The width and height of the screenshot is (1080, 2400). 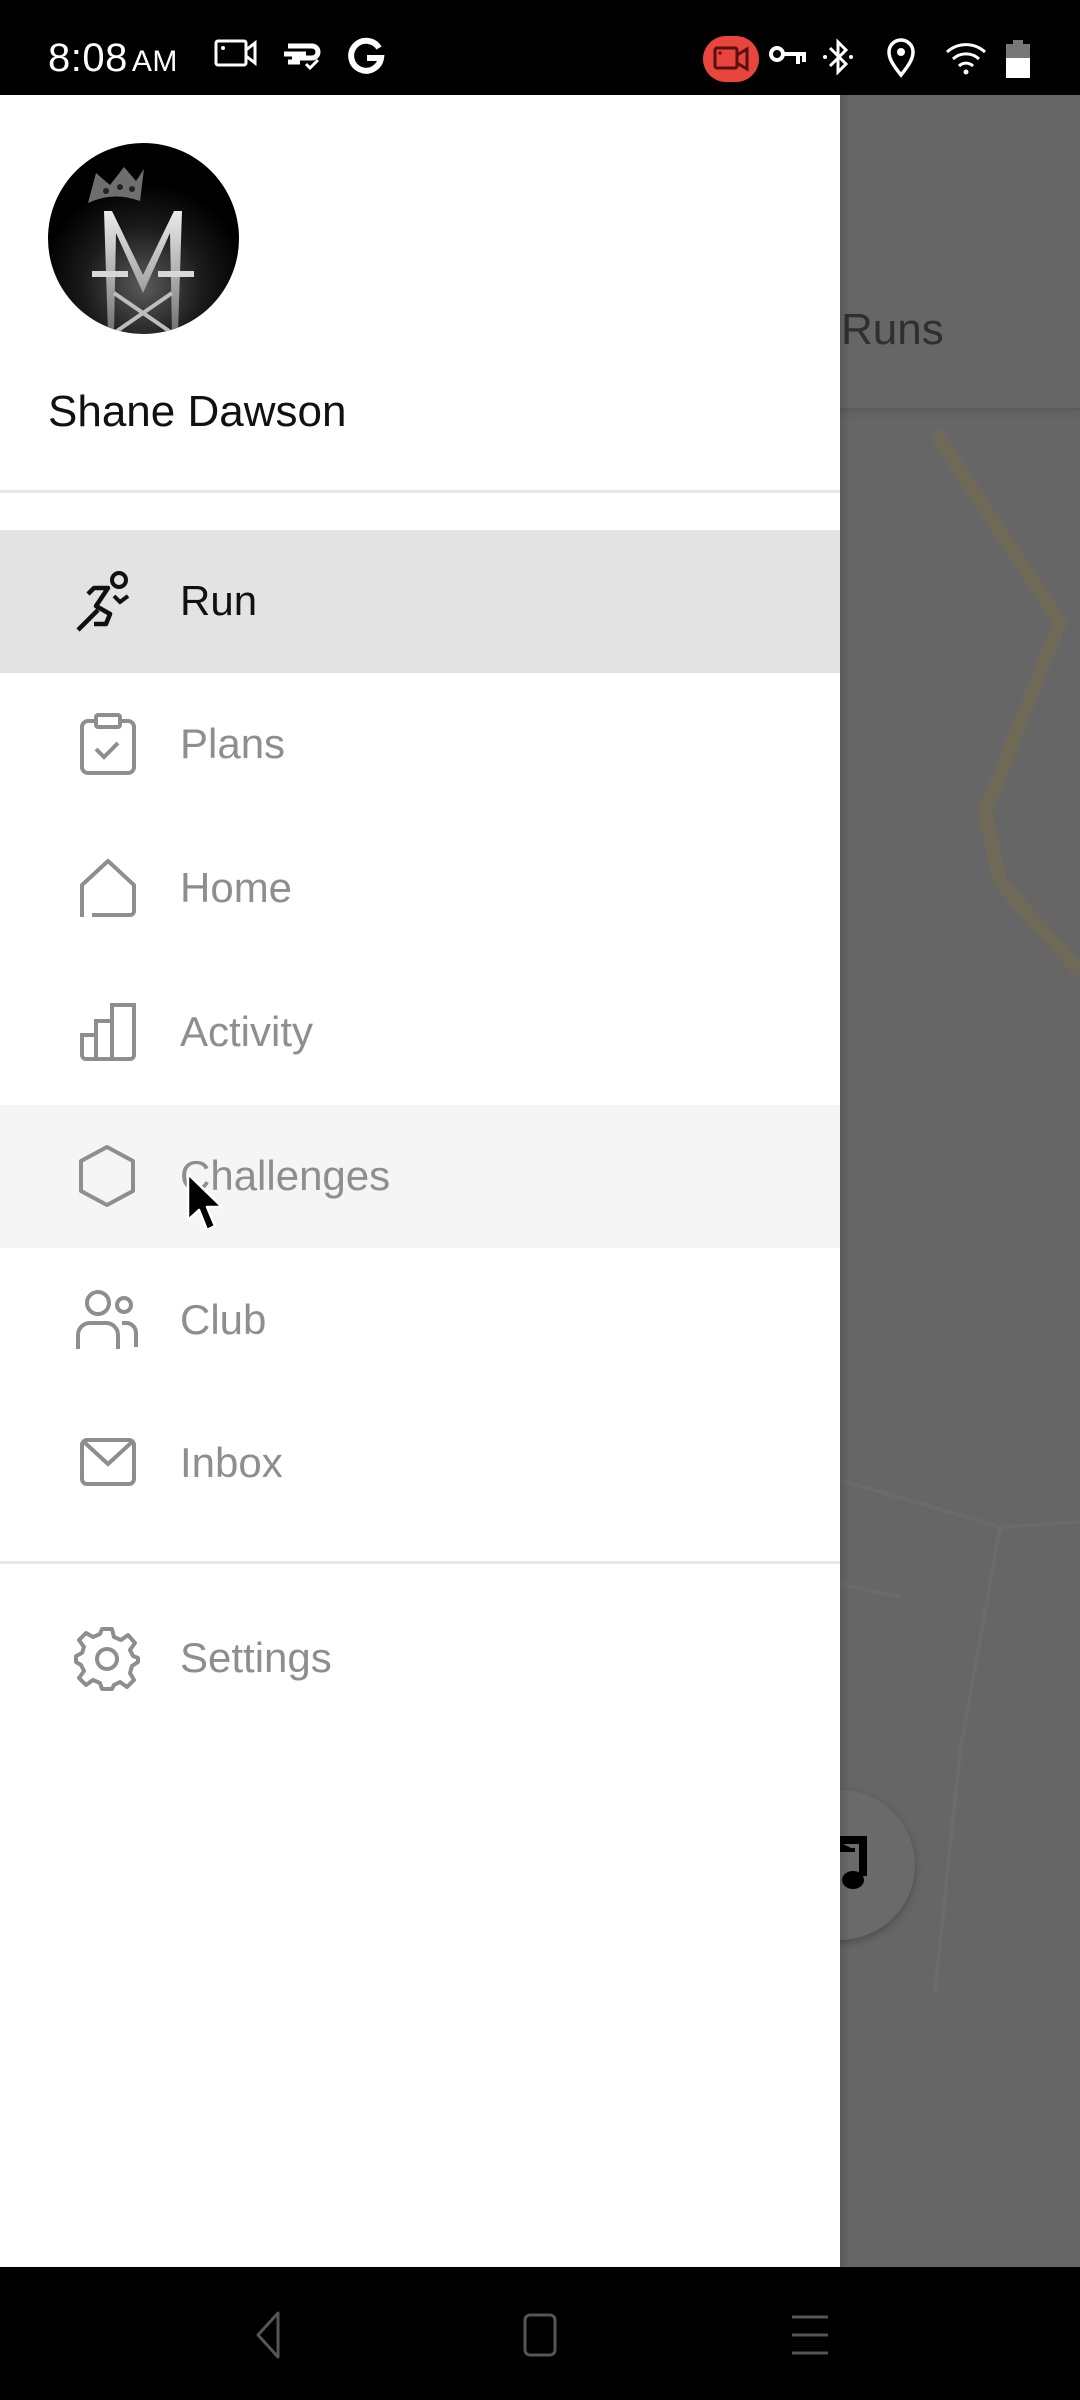 What do you see at coordinates (303, 54) in the screenshot?
I see `sync-check-icon` at bounding box center [303, 54].